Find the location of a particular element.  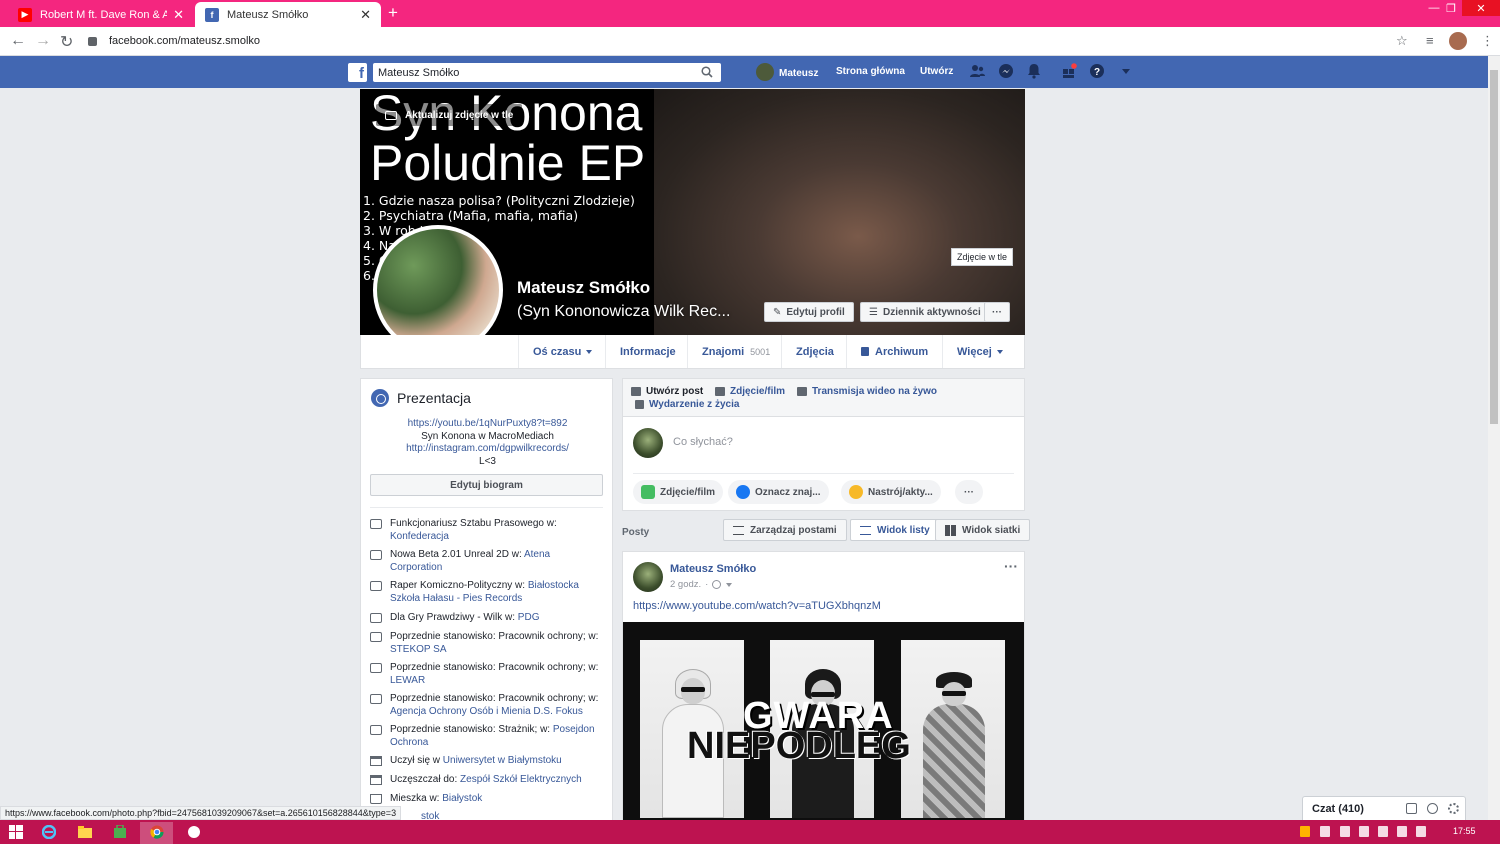

chat-bar: Czat (410) is located at coordinates (1384, 808).